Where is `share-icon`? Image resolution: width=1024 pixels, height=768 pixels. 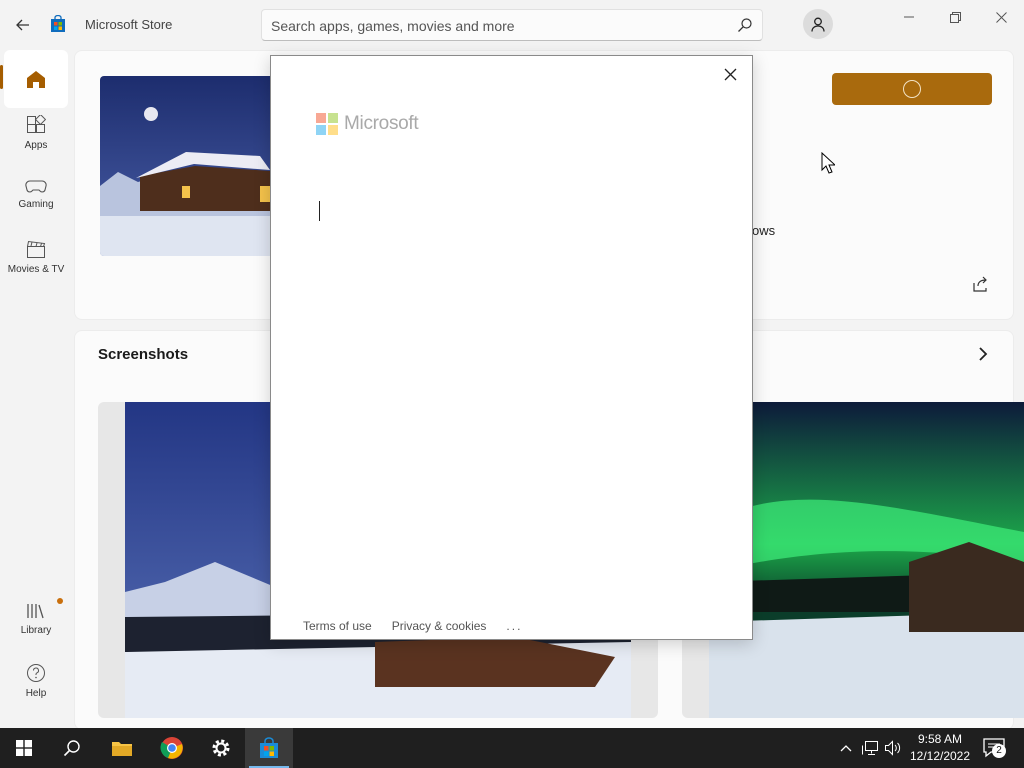 share-icon is located at coordinates (980, 284).